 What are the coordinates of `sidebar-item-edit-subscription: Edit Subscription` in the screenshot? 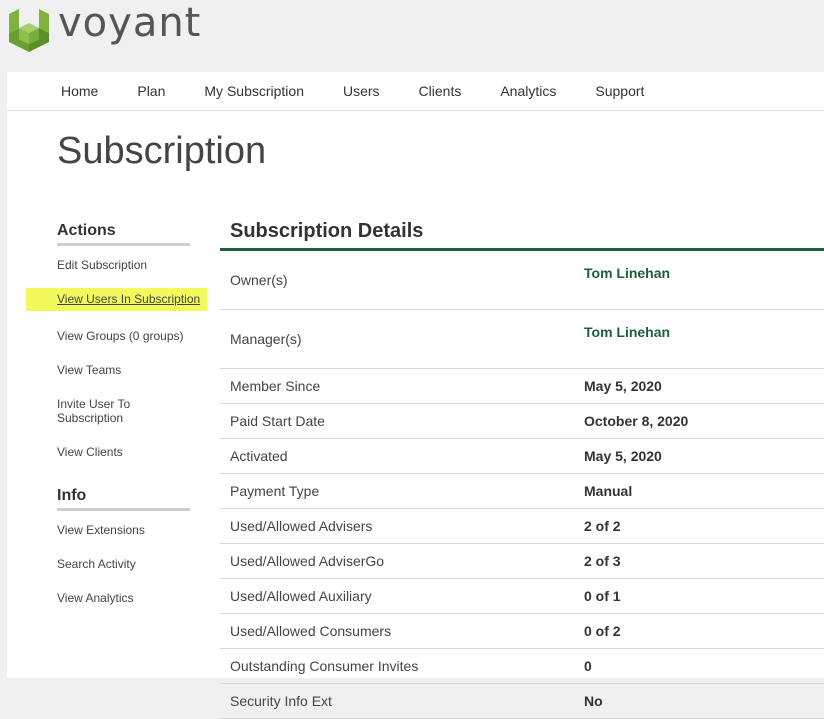 It's located at (127, 265).